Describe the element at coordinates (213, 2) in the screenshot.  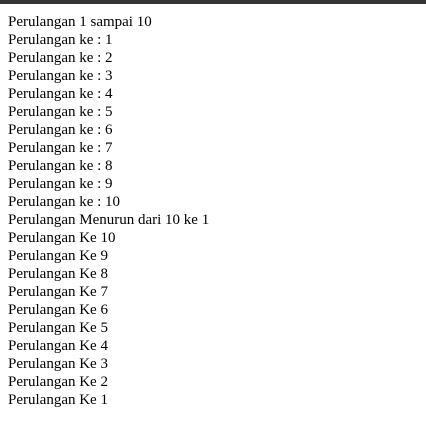
I see `window-top-border` at that location.